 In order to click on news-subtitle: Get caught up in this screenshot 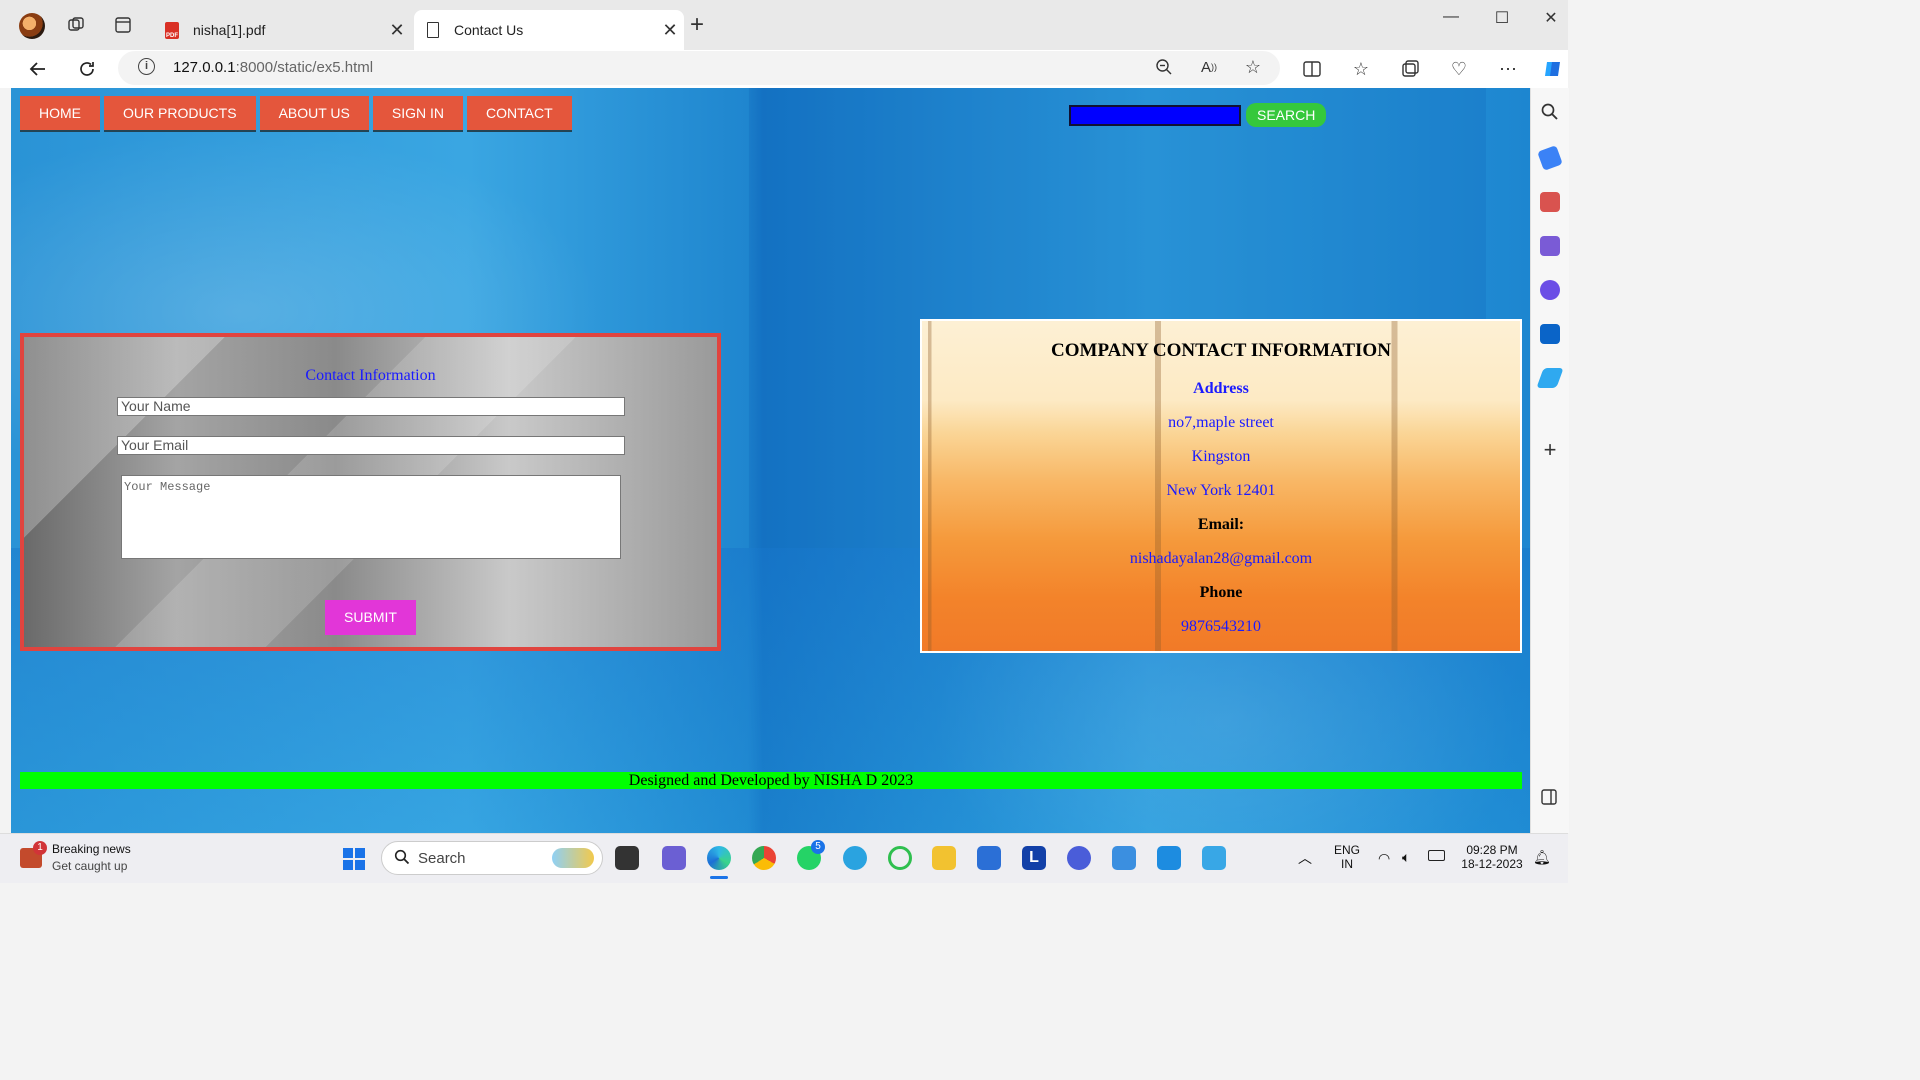, I will do `click(89, 866)`.